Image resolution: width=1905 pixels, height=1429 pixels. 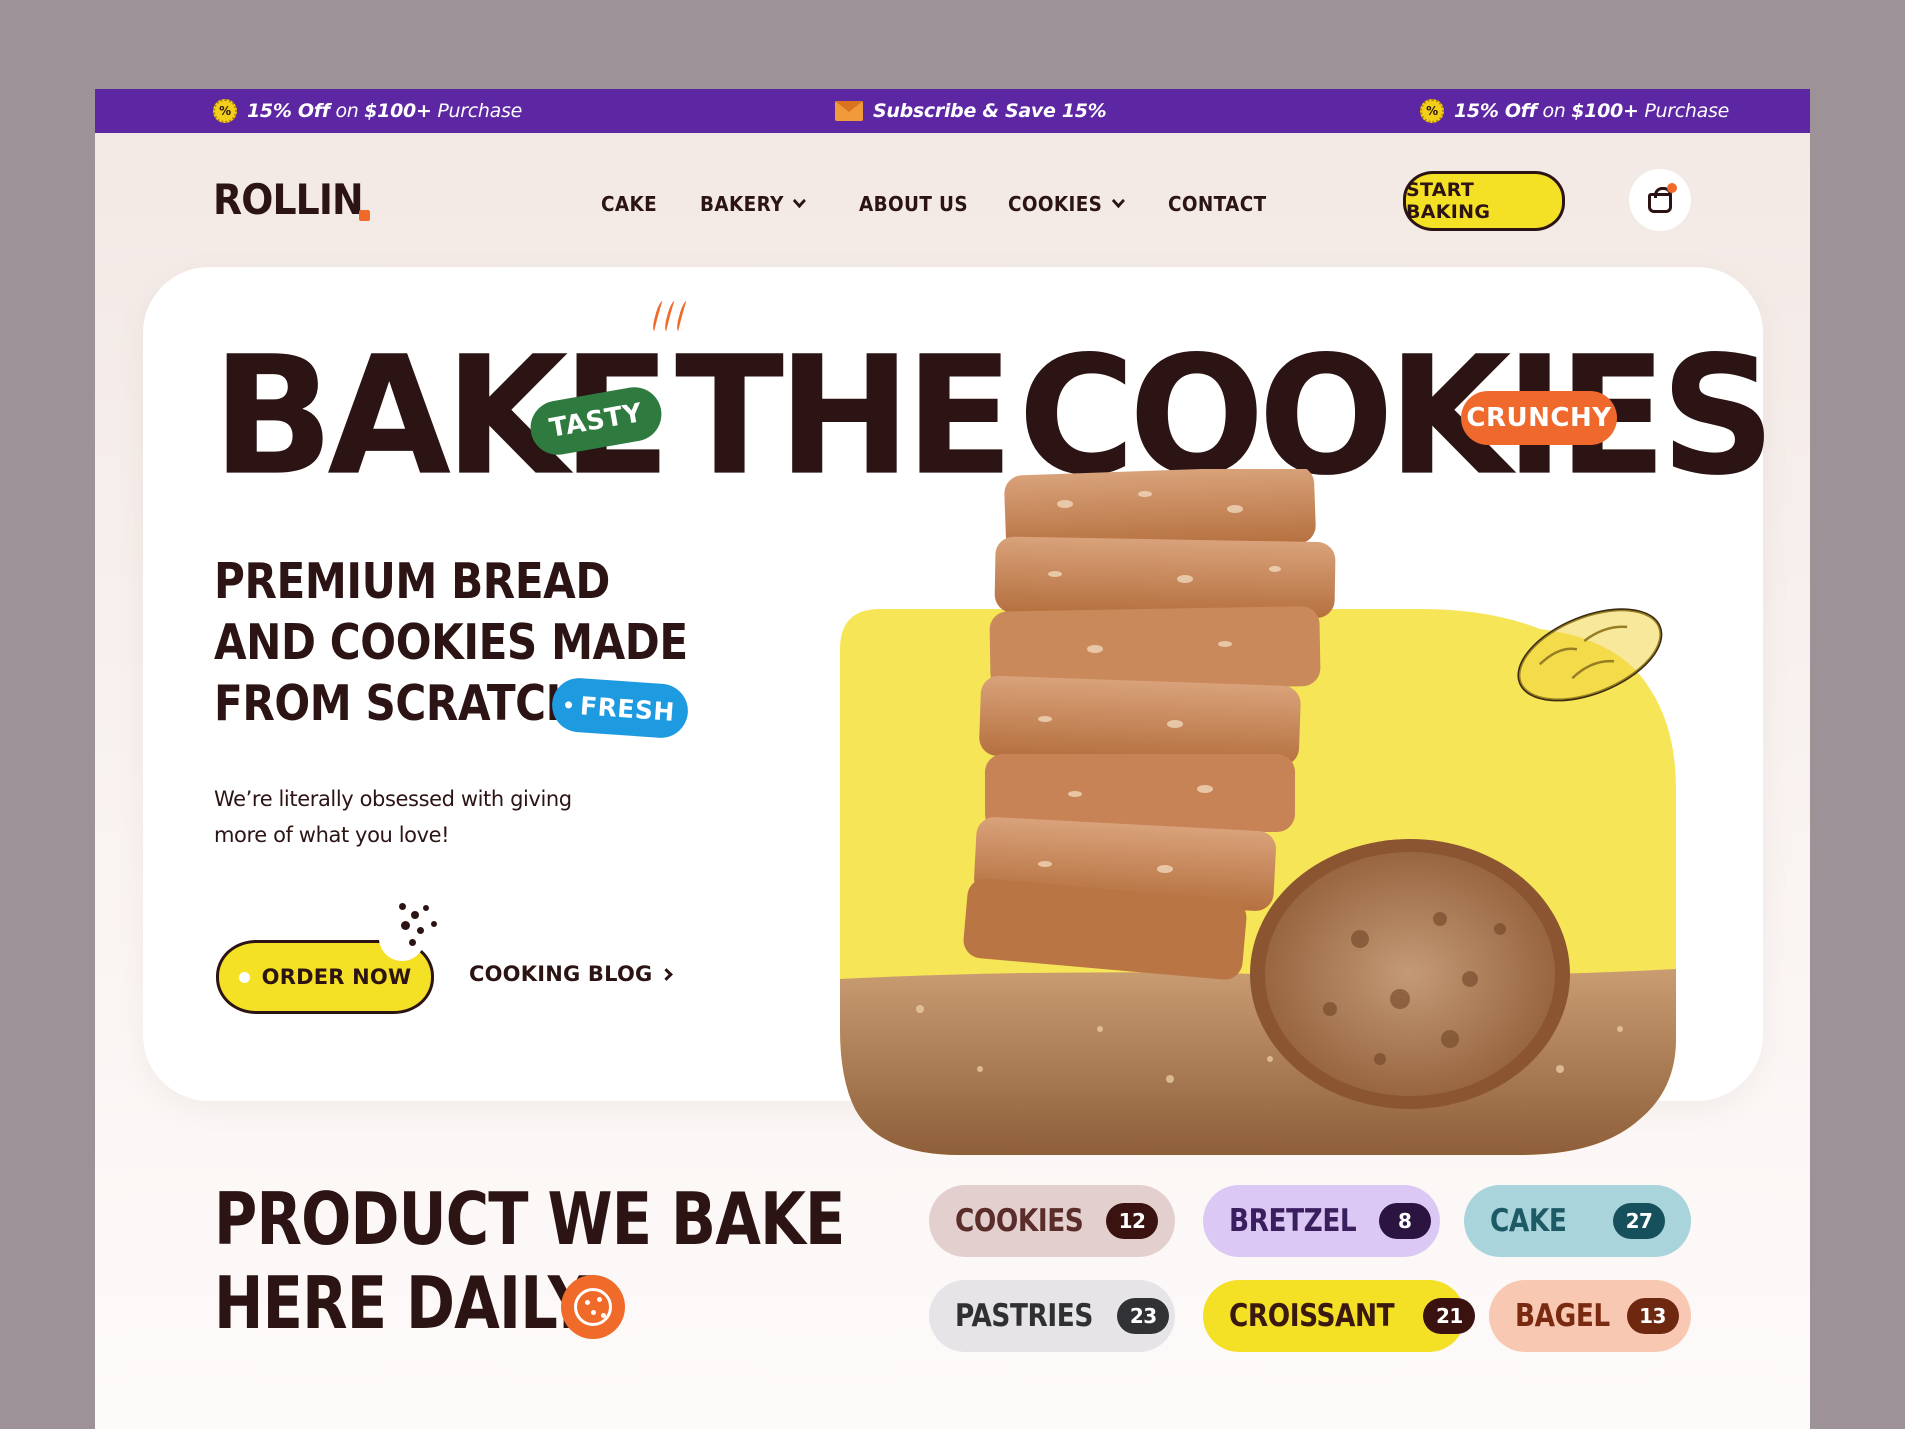 What do you see at coordinates (1312, 1316) in the screenshot?
I see `category-name: CROISSANT` at bounding box center [1312, 1316].